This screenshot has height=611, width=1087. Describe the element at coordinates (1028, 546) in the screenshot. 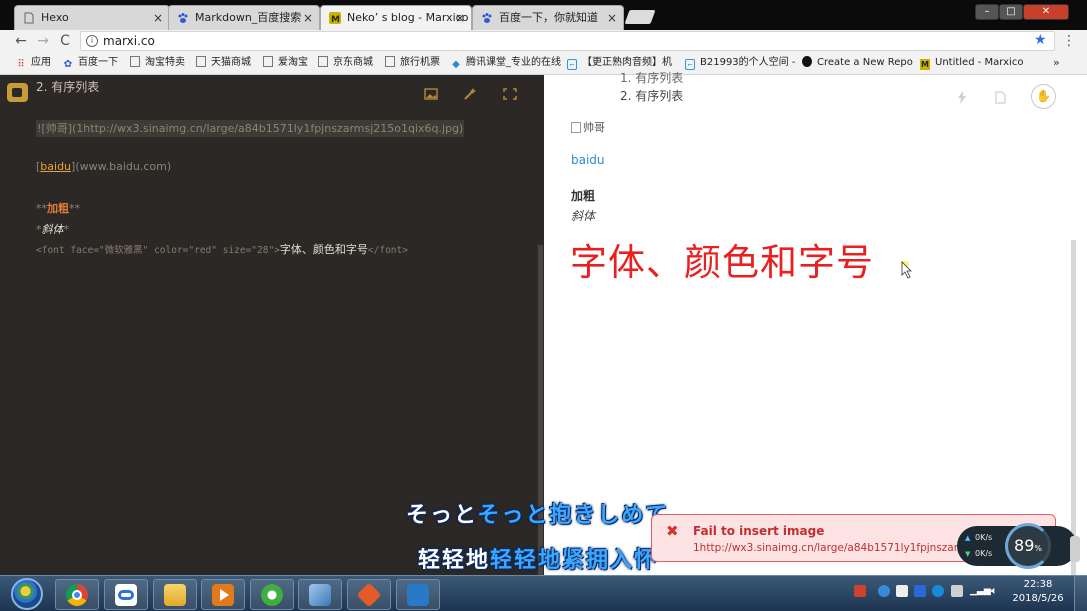

I see `memory-gauge: 89%` at that location.